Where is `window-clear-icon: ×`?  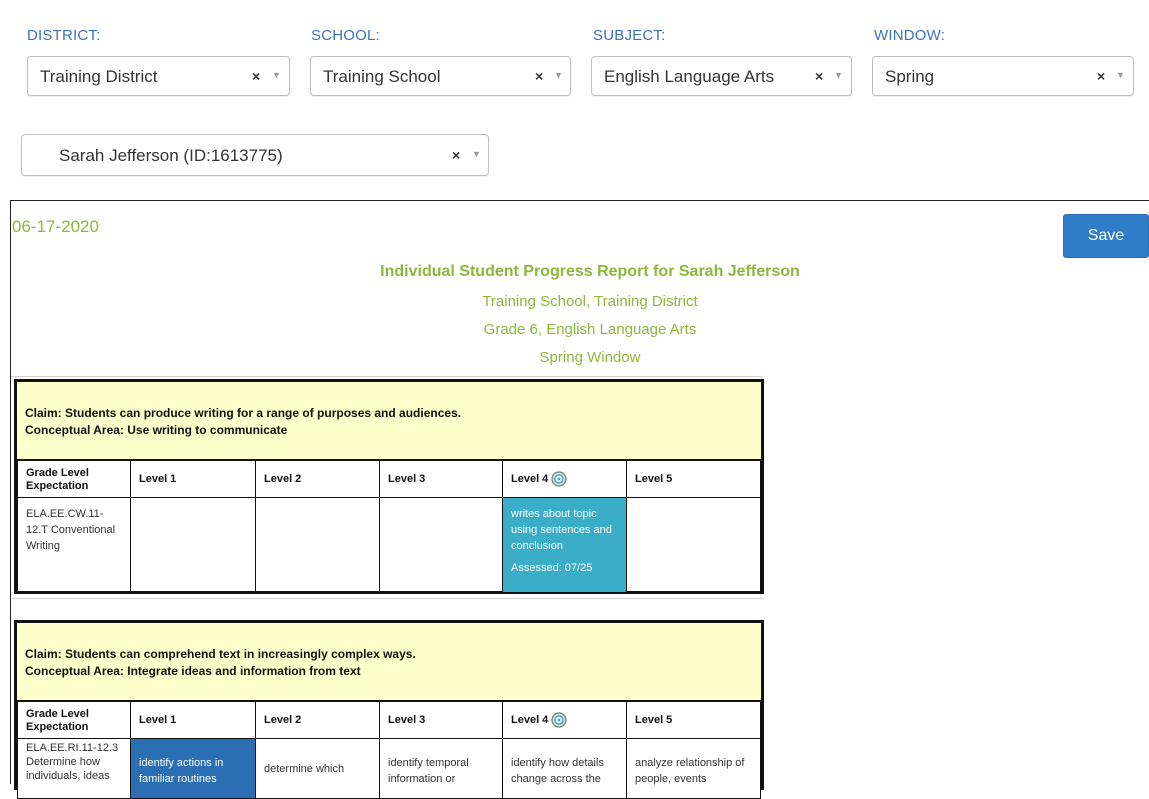 window-clear-icon: × is located at coordinates (1101, 76).